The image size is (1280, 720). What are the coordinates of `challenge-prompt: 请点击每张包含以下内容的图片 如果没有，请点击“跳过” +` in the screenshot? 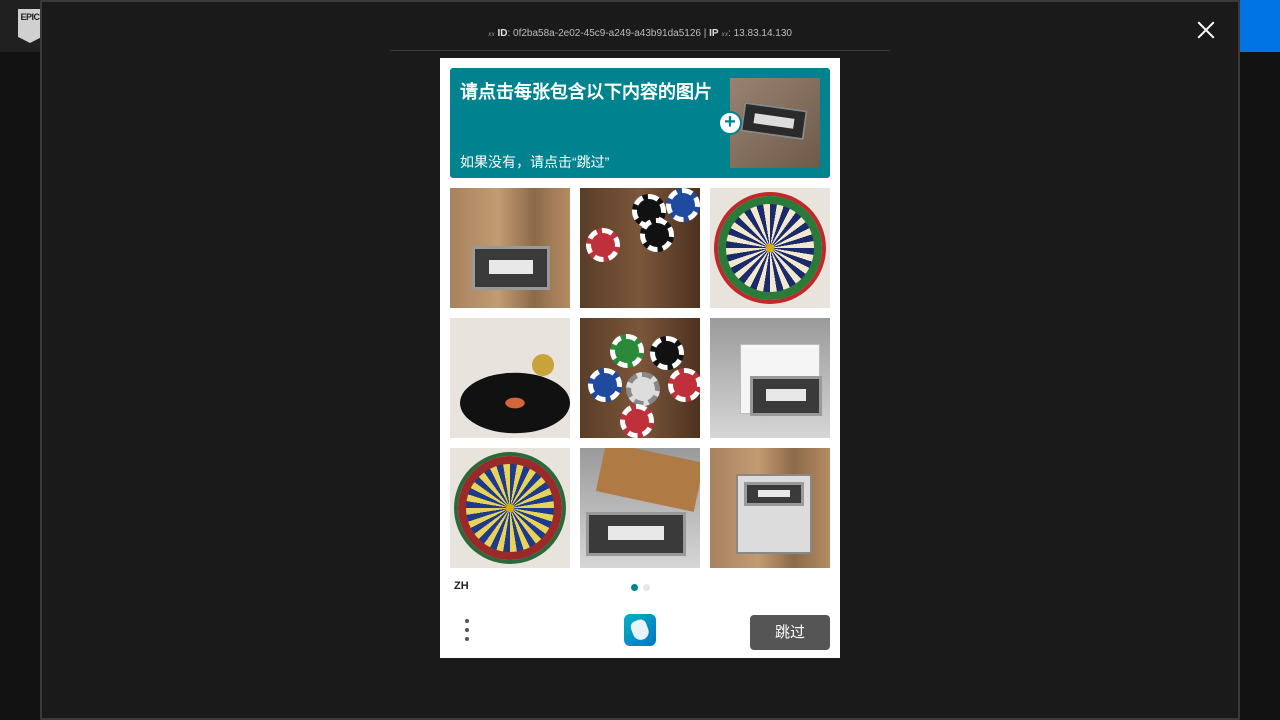 It's located at (640, 123).